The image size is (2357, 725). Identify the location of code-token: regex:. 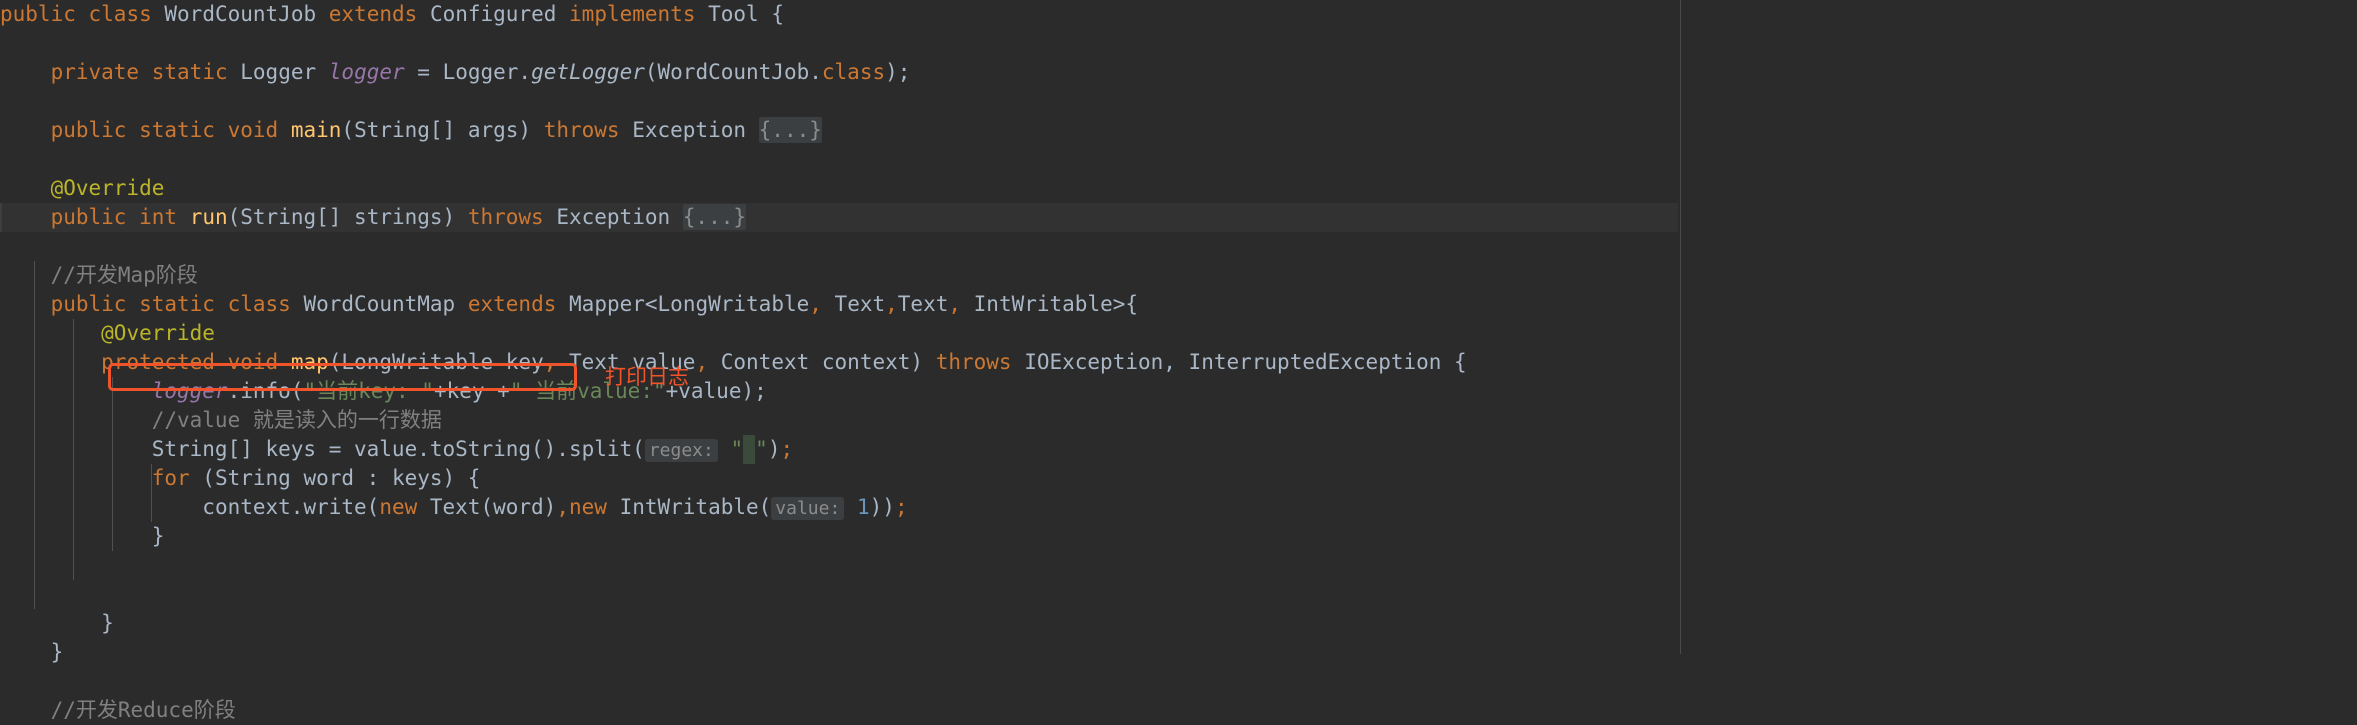
(681, 450).